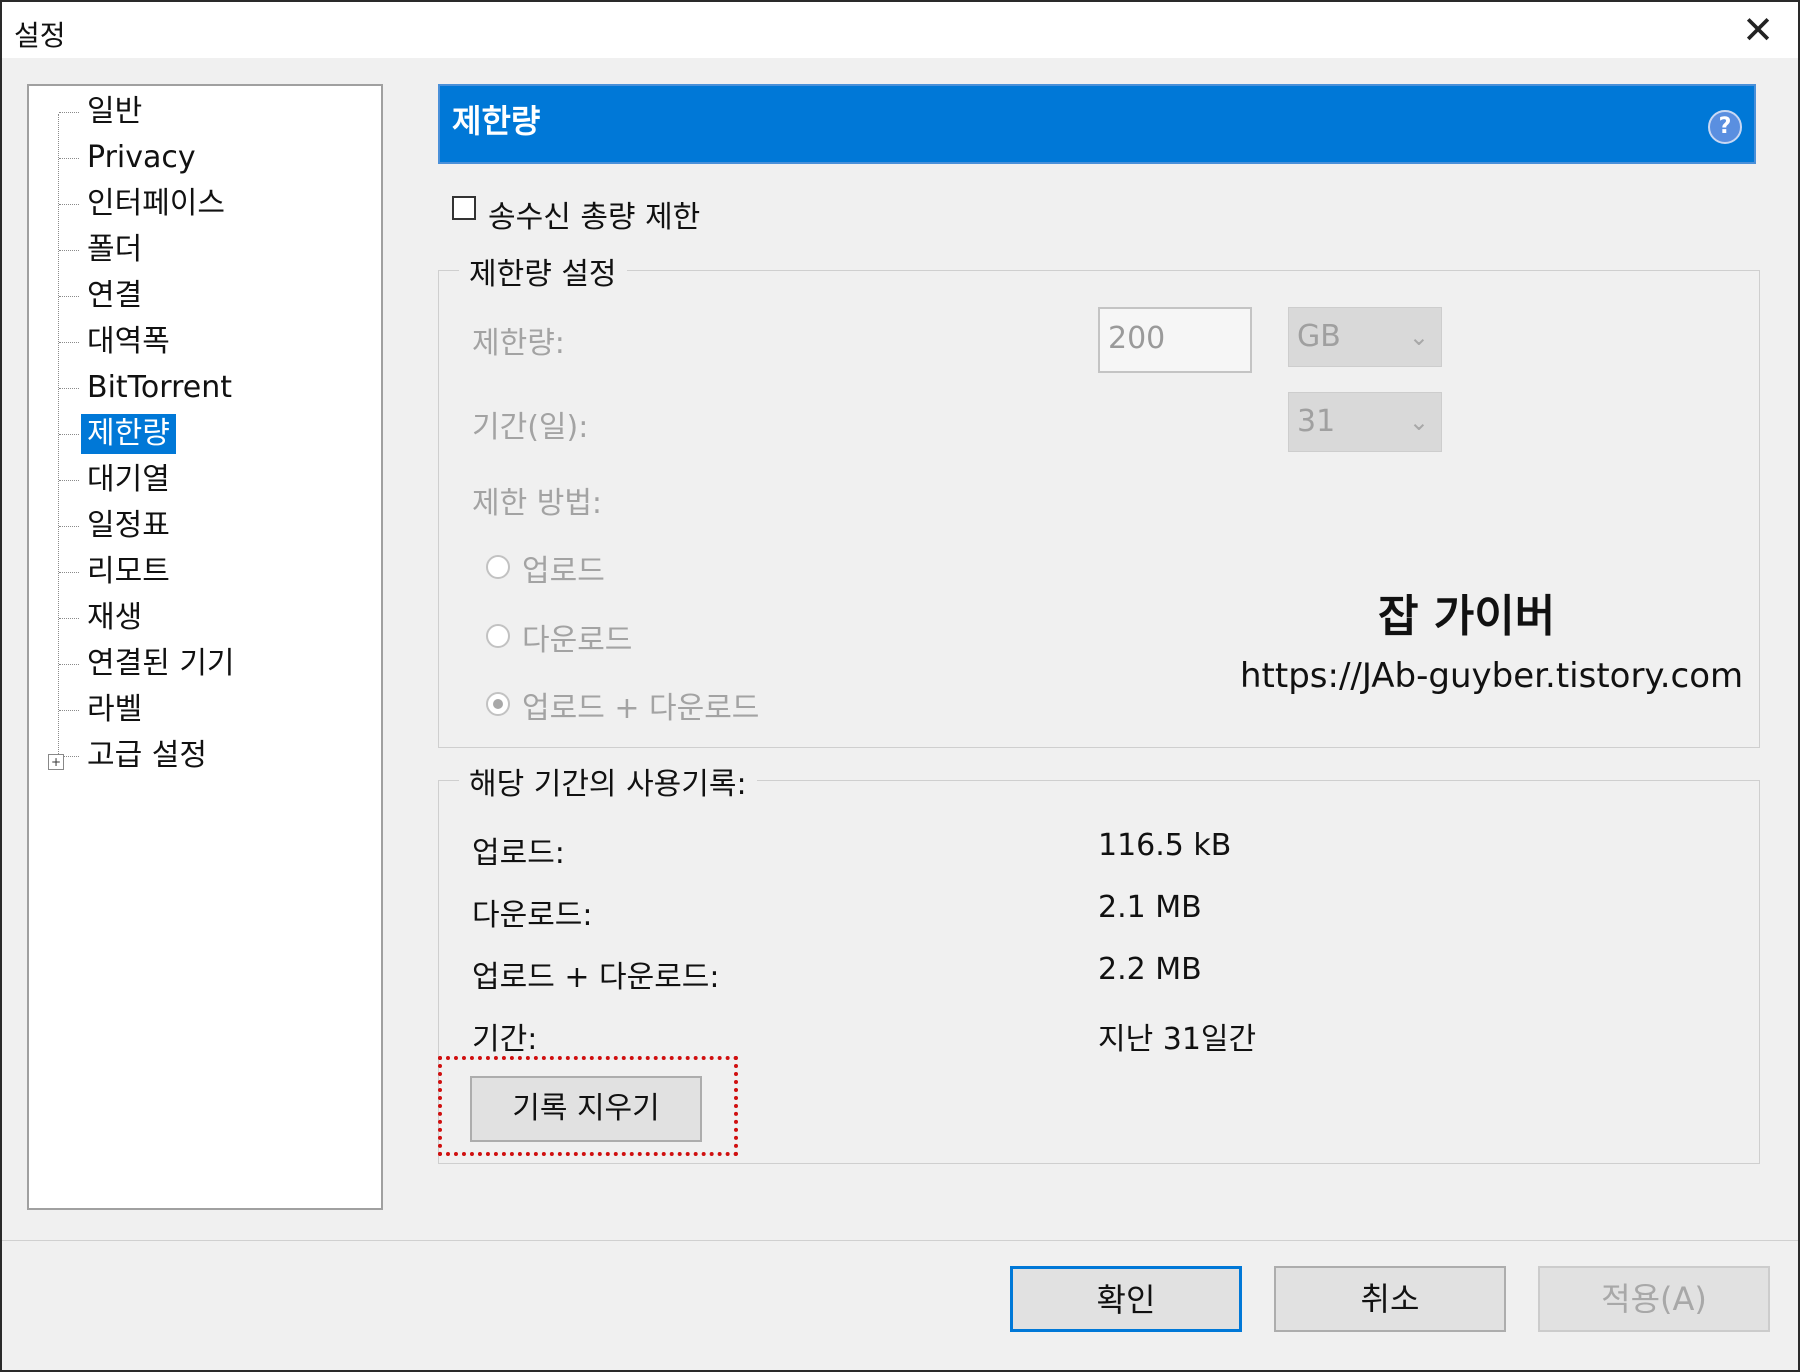 This screenshot has height=1372, width=1800. I want to click on apply-button: 적용(A), so click(1654, 1299).